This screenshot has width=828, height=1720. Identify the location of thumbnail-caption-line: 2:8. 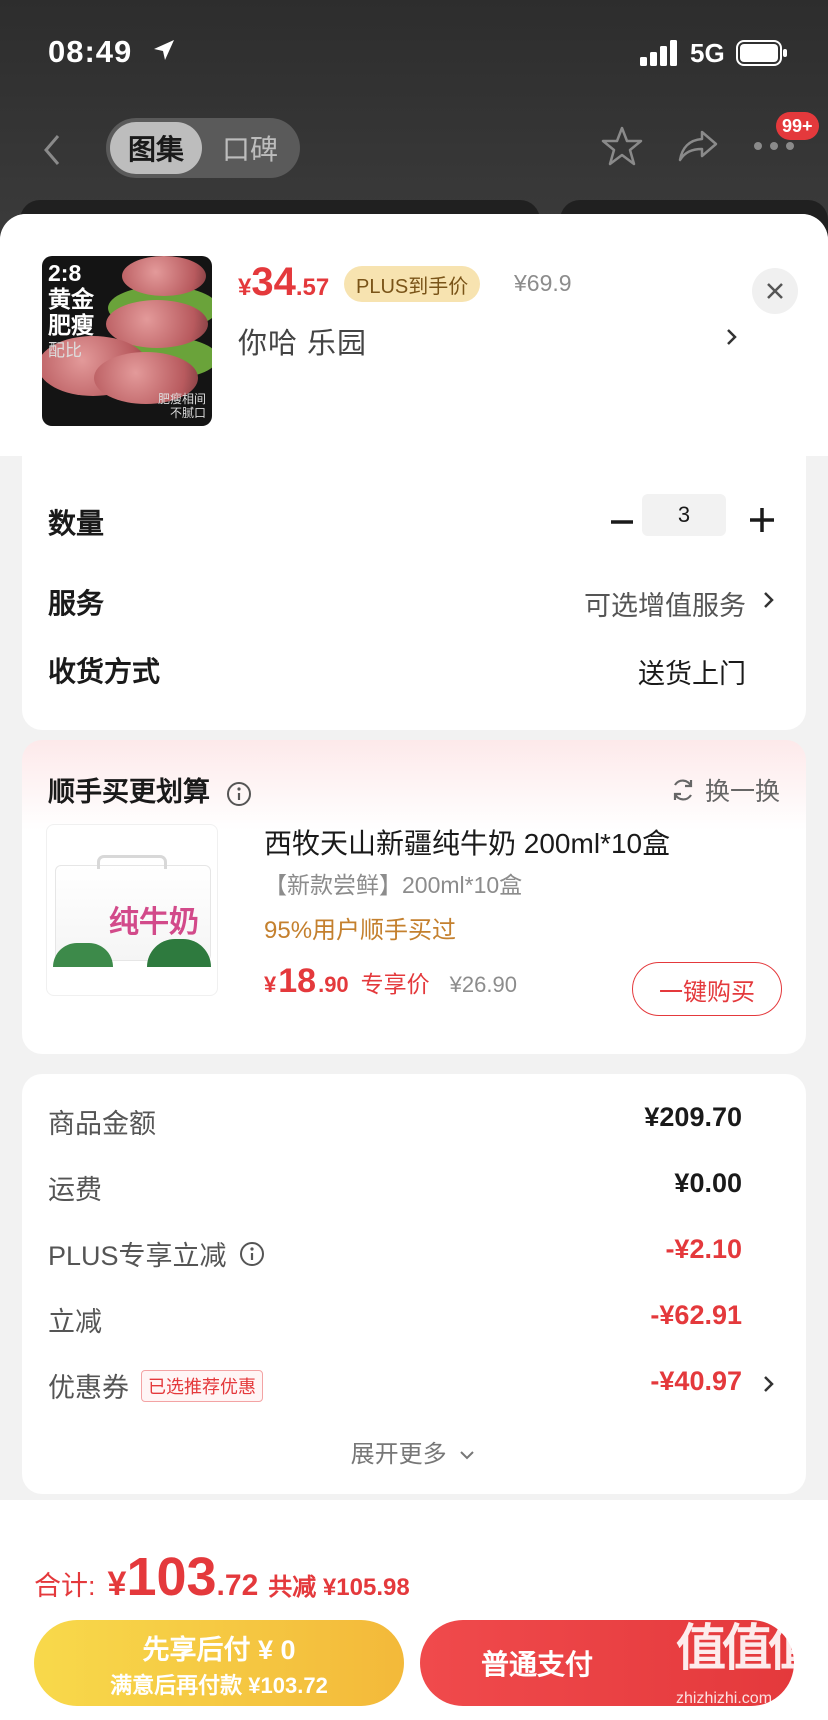
(65, 273).